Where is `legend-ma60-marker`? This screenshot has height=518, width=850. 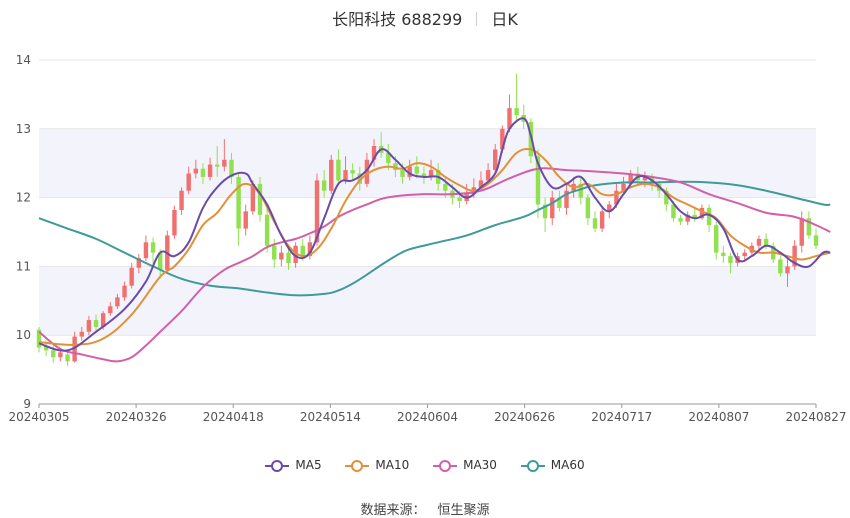 legend-ma60-marker is located at coordinates (532, 466).